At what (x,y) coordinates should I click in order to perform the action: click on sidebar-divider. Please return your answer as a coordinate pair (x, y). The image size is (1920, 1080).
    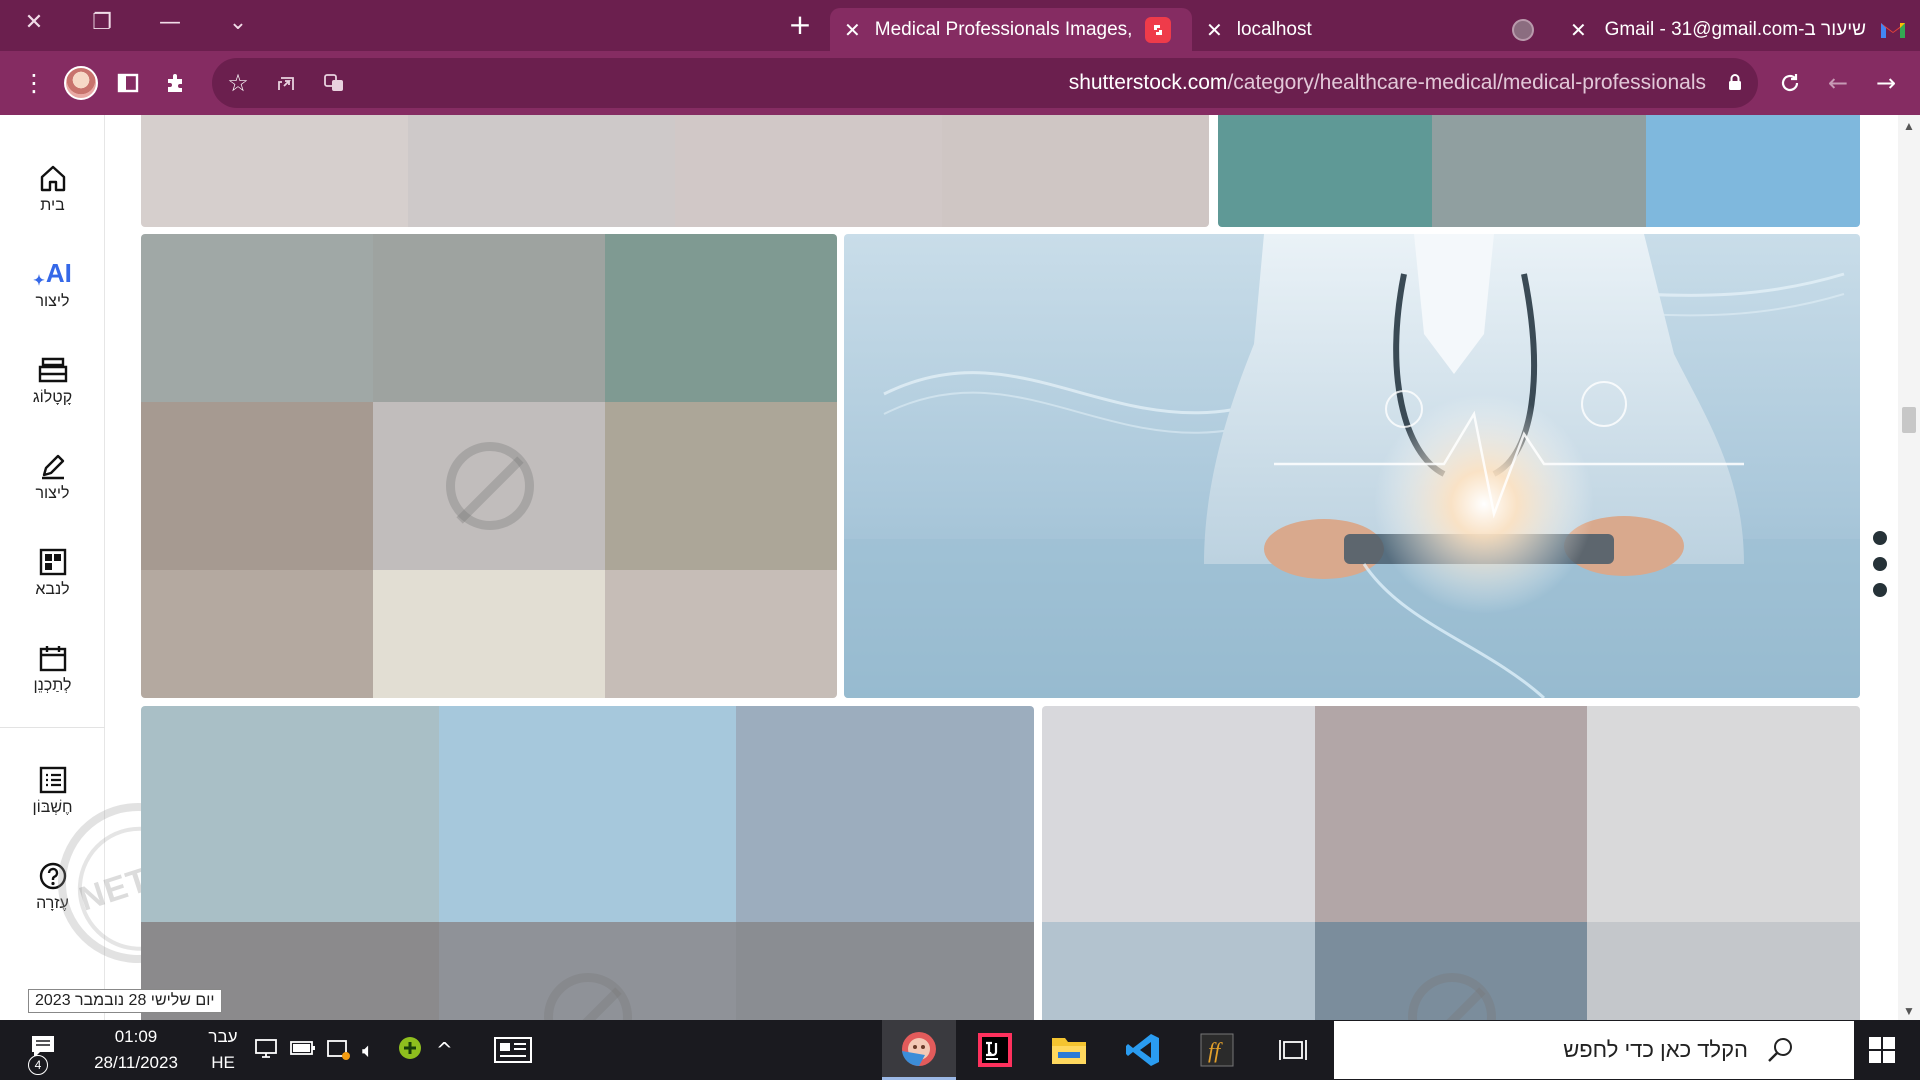
    Looking at the image, I should click on (52, 727).